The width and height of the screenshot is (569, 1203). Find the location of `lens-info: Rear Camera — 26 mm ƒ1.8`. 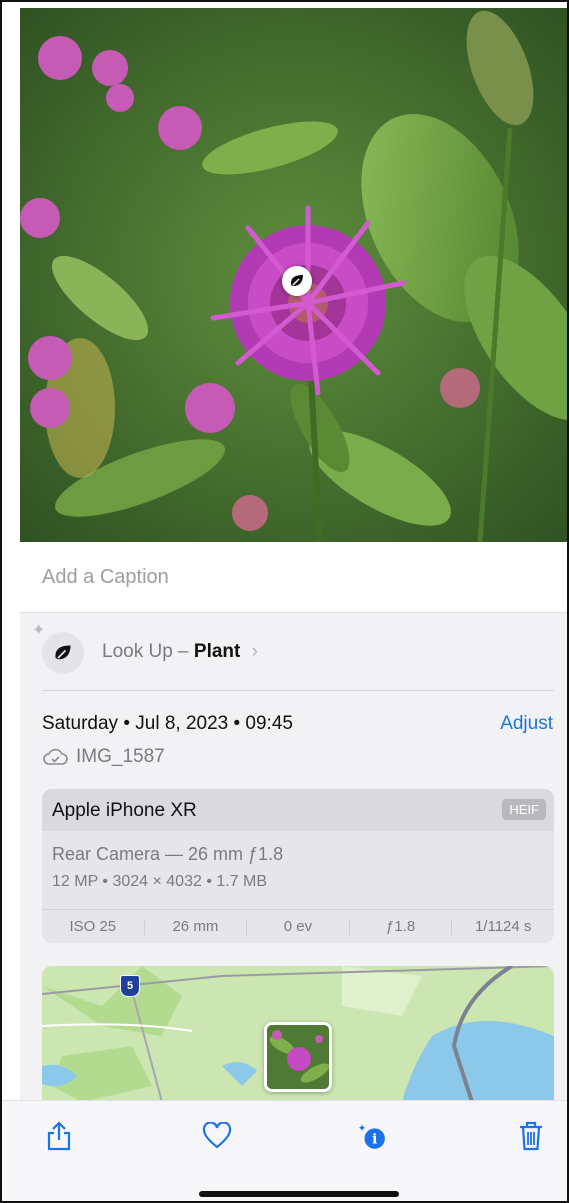

lens-info: Rear Camera — 26 mm ƒ1.8 is located at coordinates (168, 854).